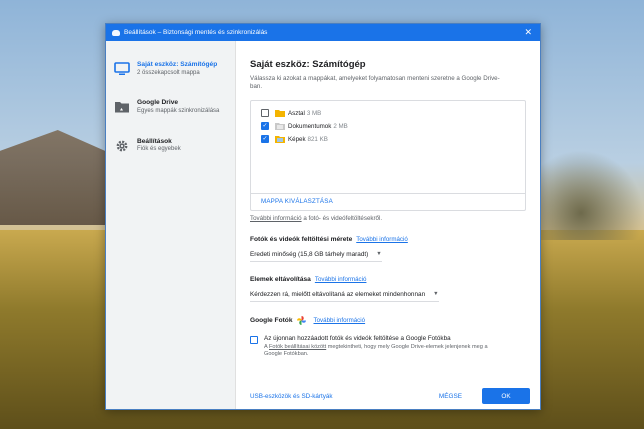  What do you see at coordinates (301, 239) in the screenshot?
I see `upload-size-title: Fotók és videók feltöltési mérete` at bounding box center [301, 239].